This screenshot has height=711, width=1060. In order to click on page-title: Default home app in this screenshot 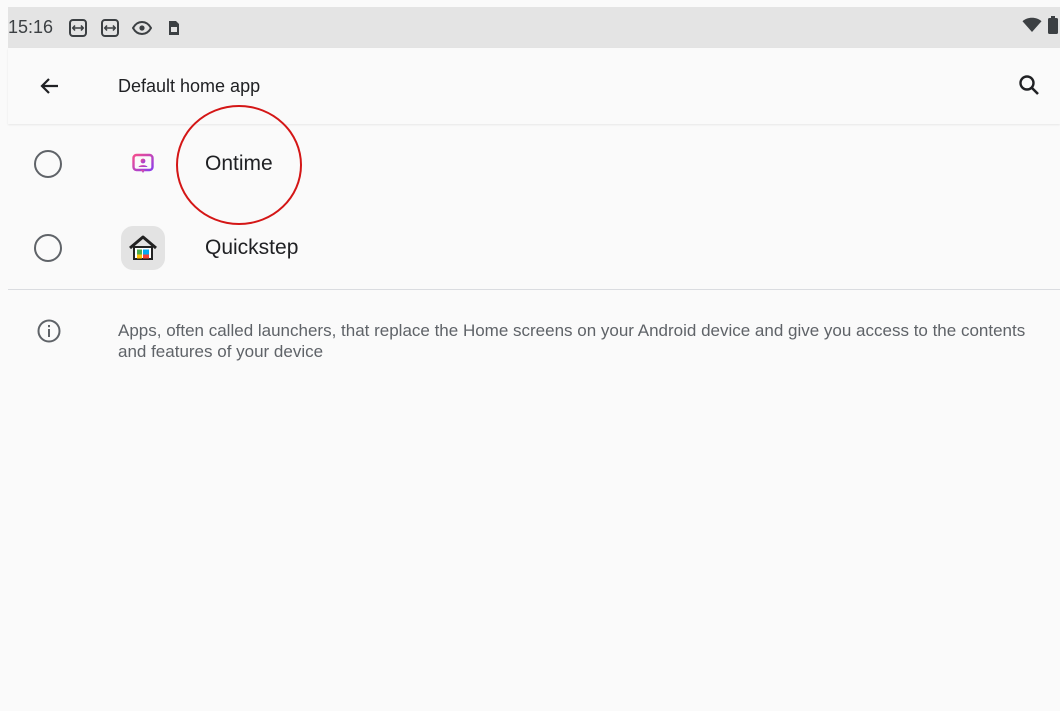, I will do `click(189, 86)`.